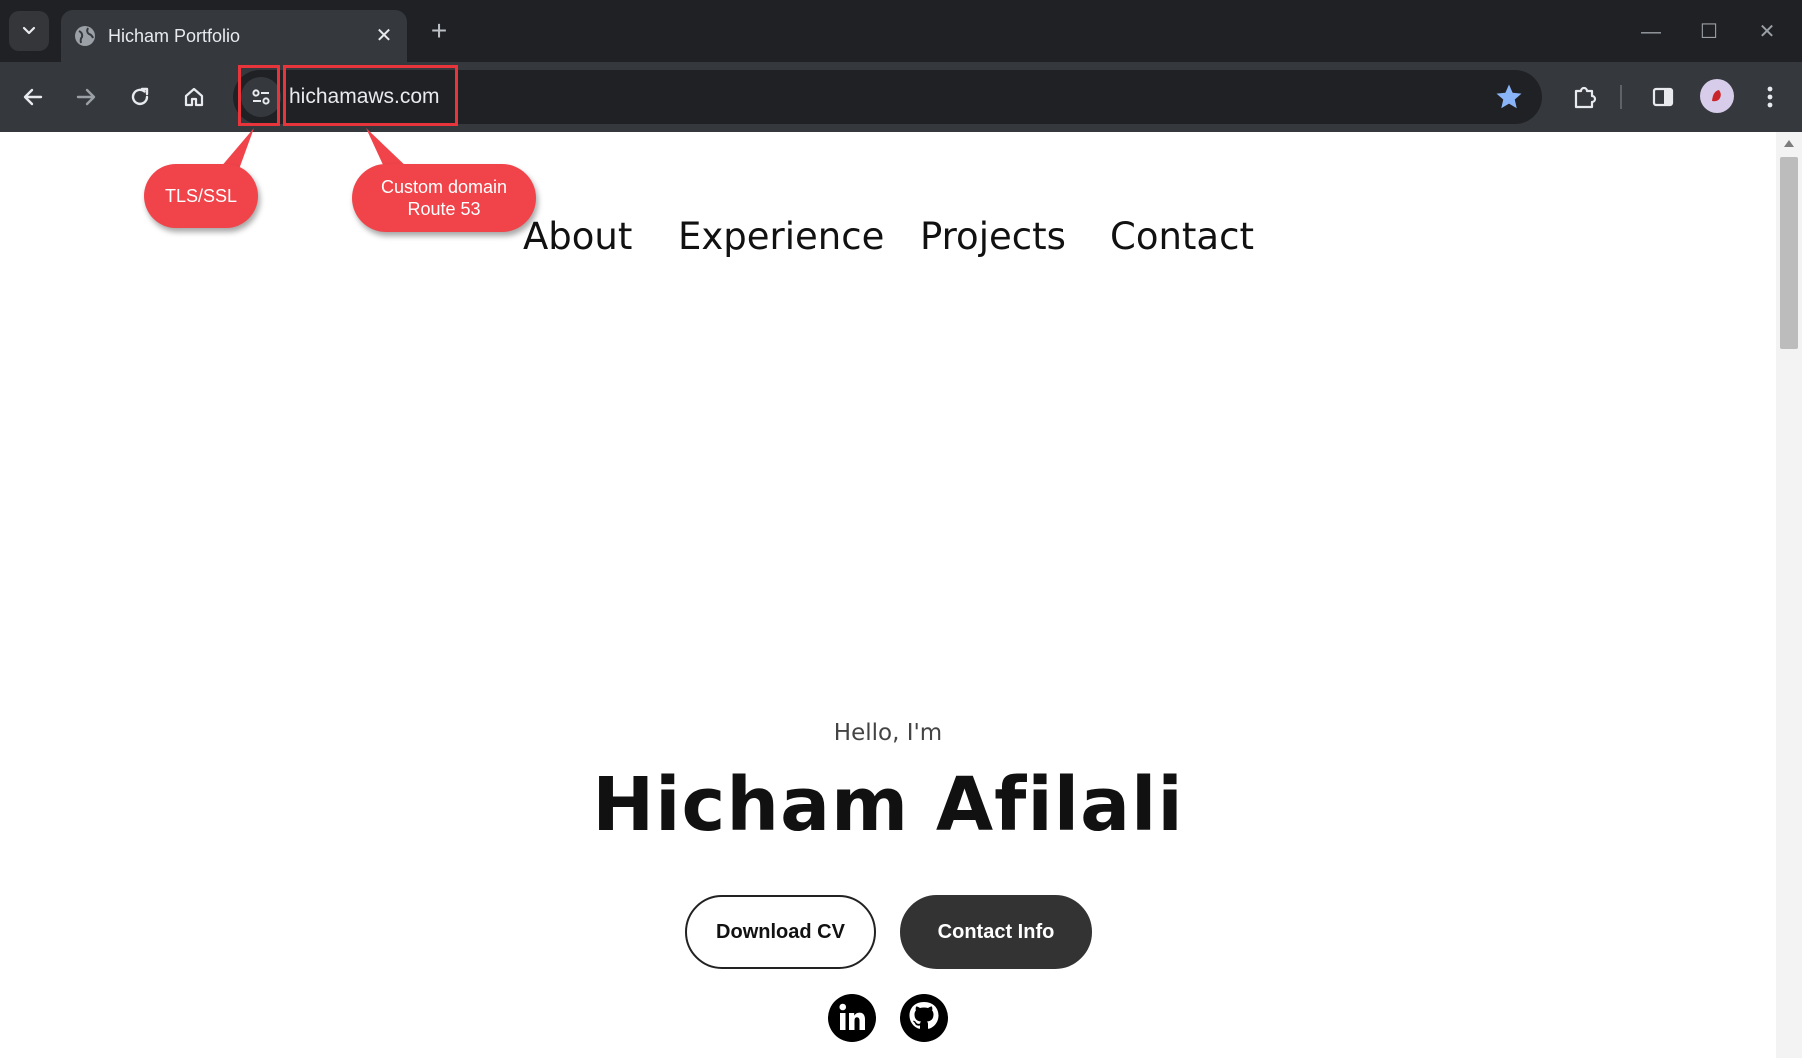 The image size is (1802, 1058). I want to click on reload-icon, so click(140, 96).